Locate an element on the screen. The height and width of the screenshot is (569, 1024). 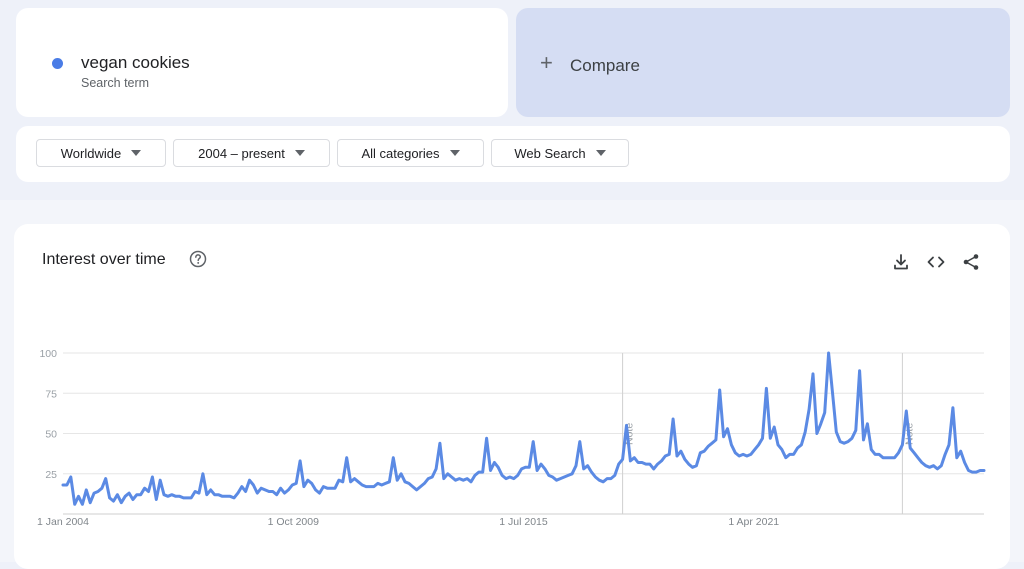
x-tick-label: 1 Jan 2004 is located at coordinates (63, 522).